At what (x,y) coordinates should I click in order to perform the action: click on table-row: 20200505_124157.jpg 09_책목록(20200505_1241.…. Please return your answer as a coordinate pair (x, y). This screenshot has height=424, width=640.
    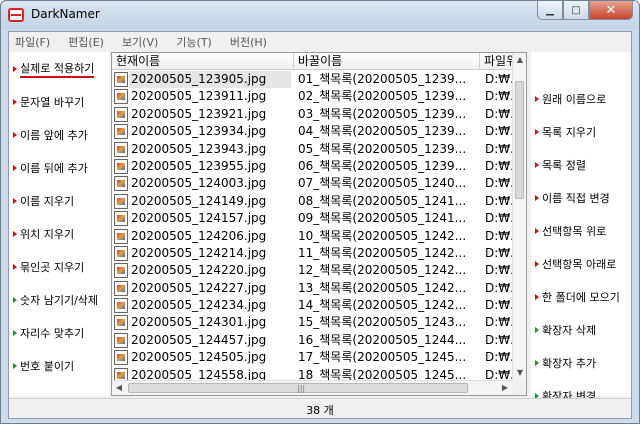
    Looking at the image, I should click on (313, 218).